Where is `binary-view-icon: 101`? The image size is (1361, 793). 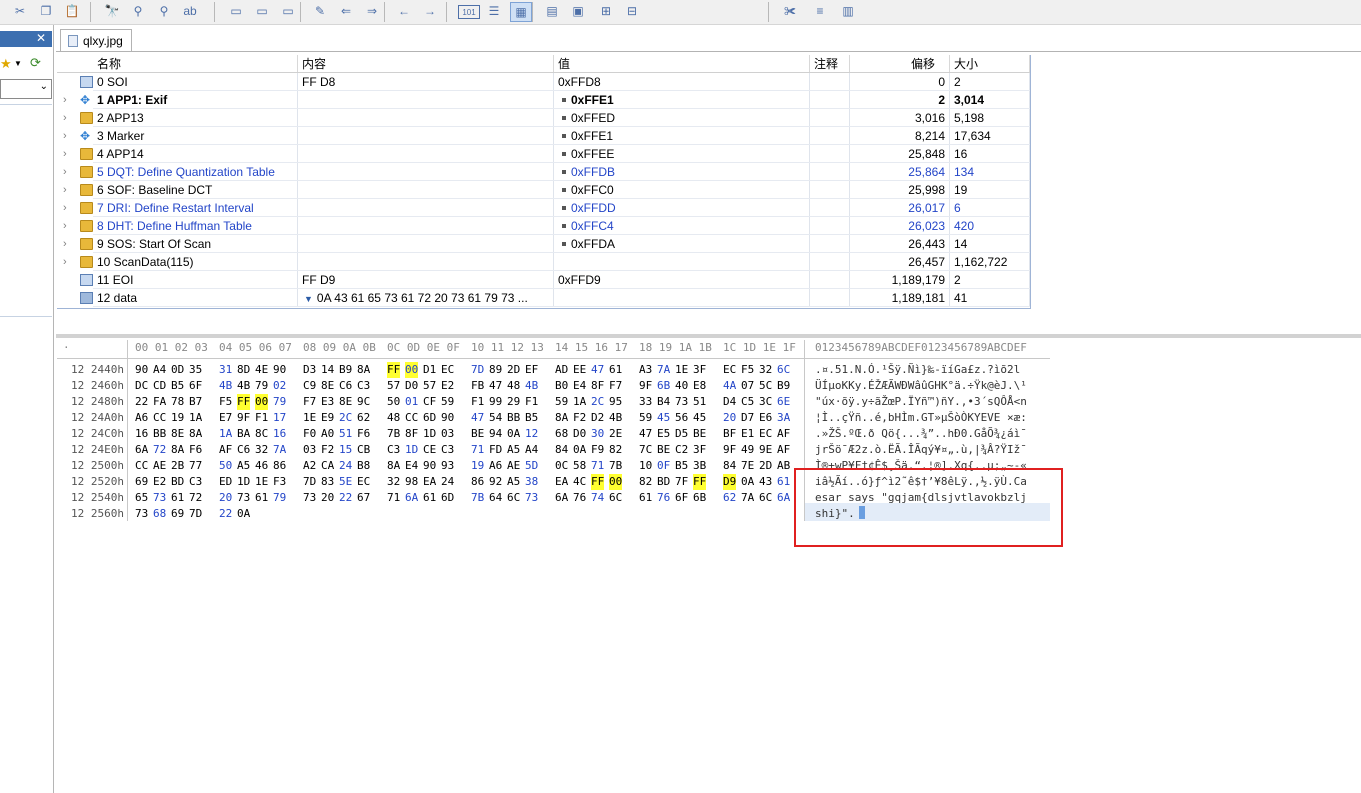 binary-view-icon: 101 is located at coordinates (469, 12).